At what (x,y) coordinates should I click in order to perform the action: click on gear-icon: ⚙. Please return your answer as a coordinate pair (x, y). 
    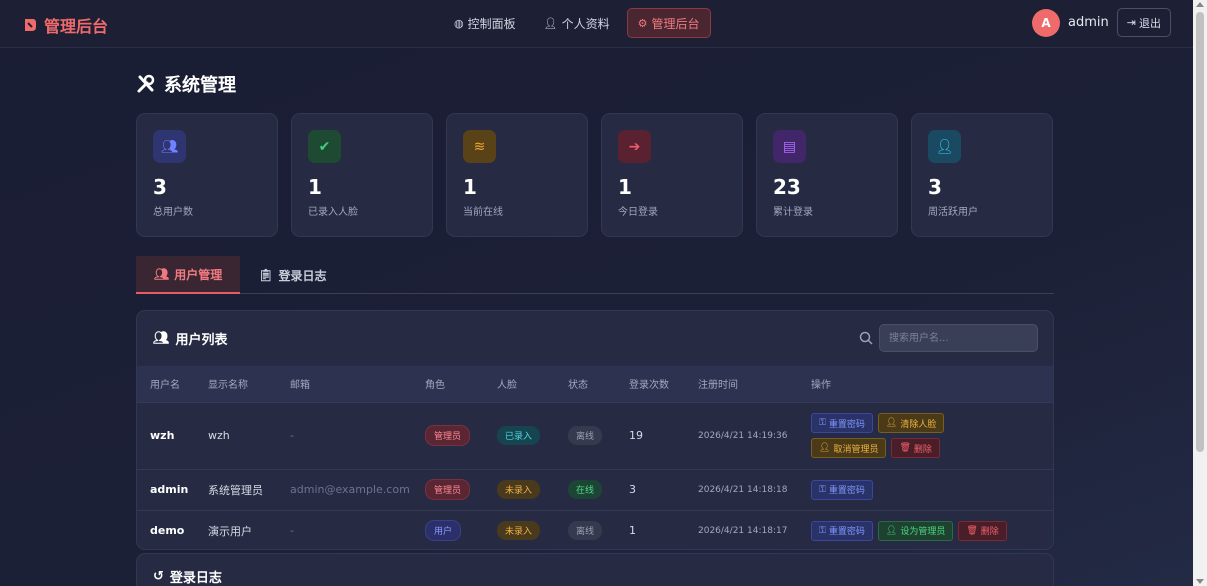
    Looking at the image, I should click on (642, 23).